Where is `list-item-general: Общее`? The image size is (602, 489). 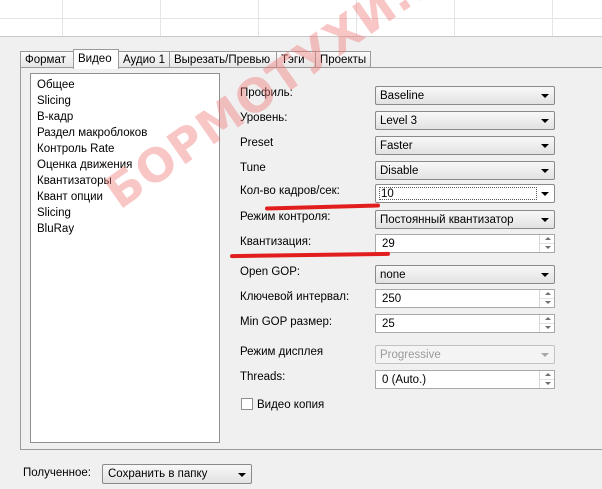
list-item-general: Общее is located at coordinates (56, 85).